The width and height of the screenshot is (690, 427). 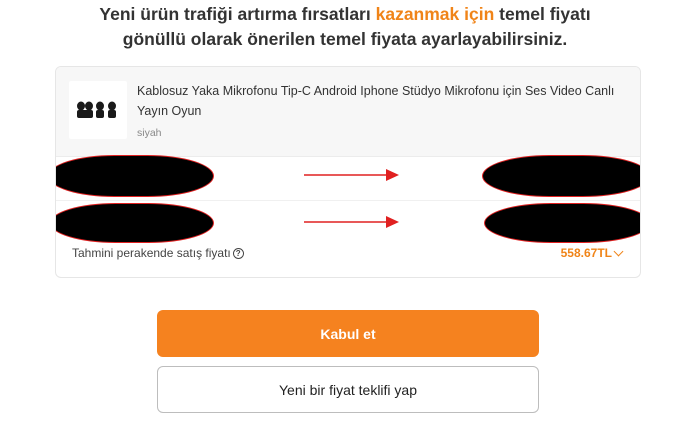 I want to click on new-offer-button: Yeni bir fiyat teklifi yap, so click(x=348, y=389).